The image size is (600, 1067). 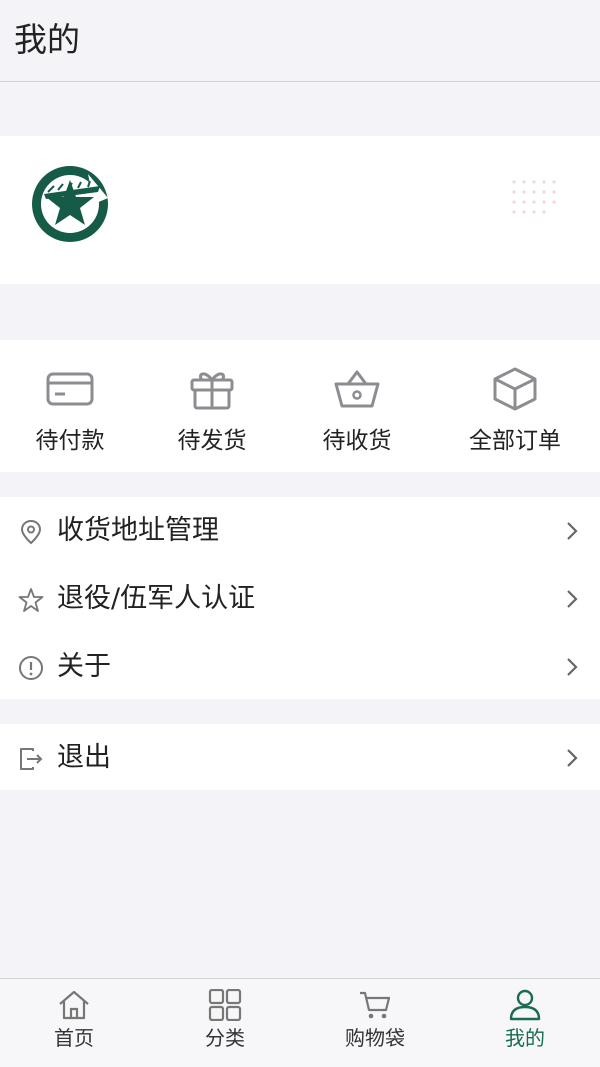 I want to click on order-pending-shipment: 待发货, so click(x=212, y=416).